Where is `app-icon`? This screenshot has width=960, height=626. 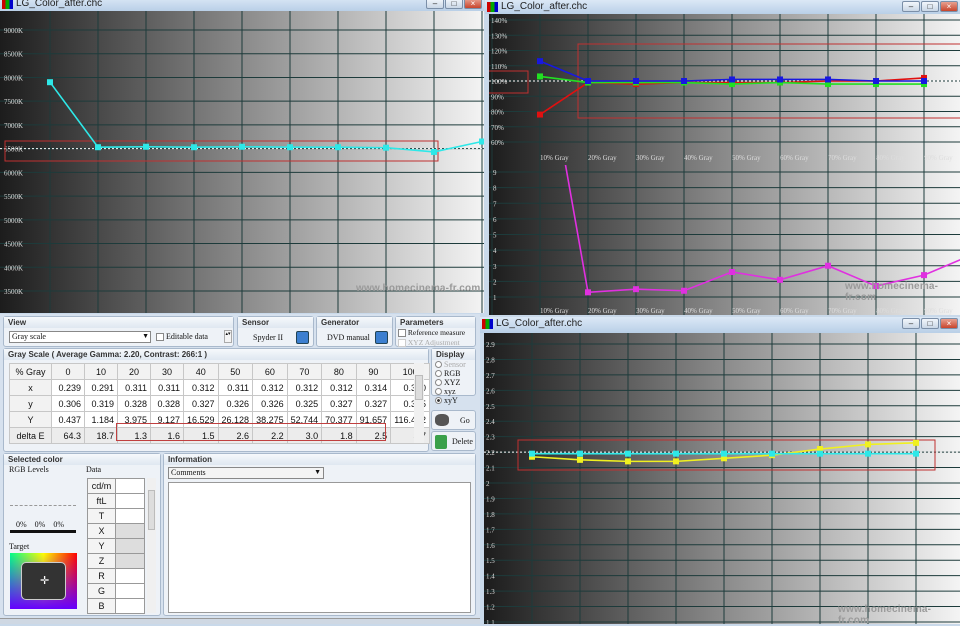 app-icon is located at coordinates (7, 4).